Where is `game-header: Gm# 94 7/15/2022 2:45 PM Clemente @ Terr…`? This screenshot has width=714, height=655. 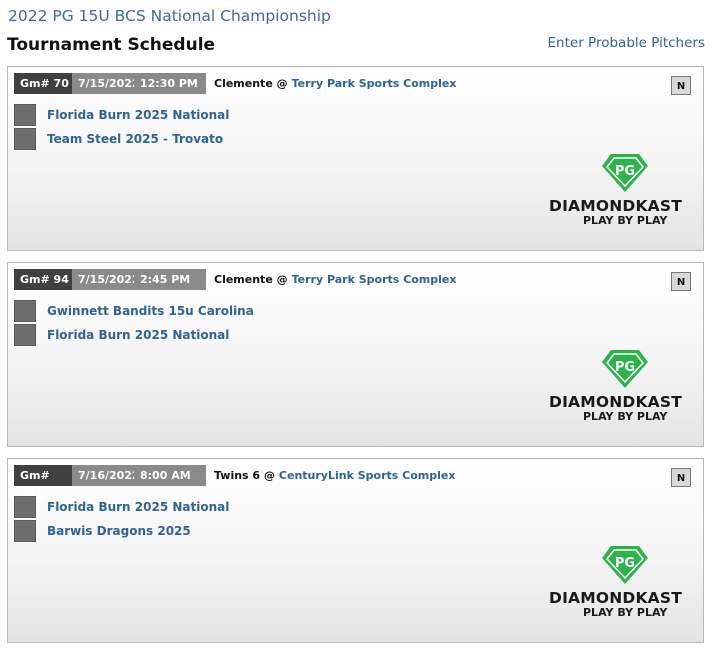 game-header: Gm# 94 7/15/2022 2:45 PM Clemente @ Terr… is located at coordinates (235, 279).